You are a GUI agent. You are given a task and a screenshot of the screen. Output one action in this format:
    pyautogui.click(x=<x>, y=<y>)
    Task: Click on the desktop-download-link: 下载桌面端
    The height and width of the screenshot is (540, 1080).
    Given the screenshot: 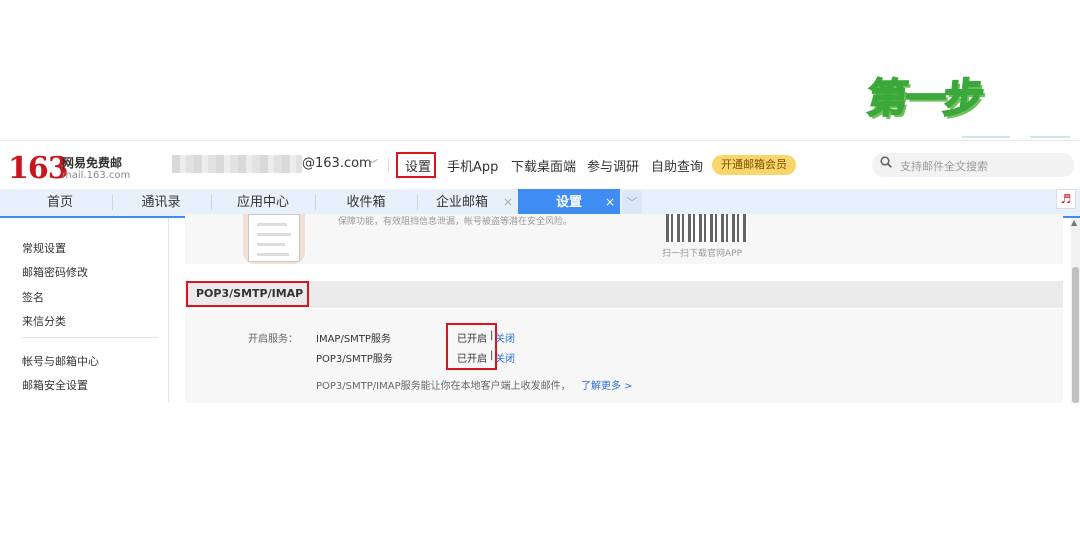 What is the action you would take?
    pyautogui.click(x=543, y=165)
    